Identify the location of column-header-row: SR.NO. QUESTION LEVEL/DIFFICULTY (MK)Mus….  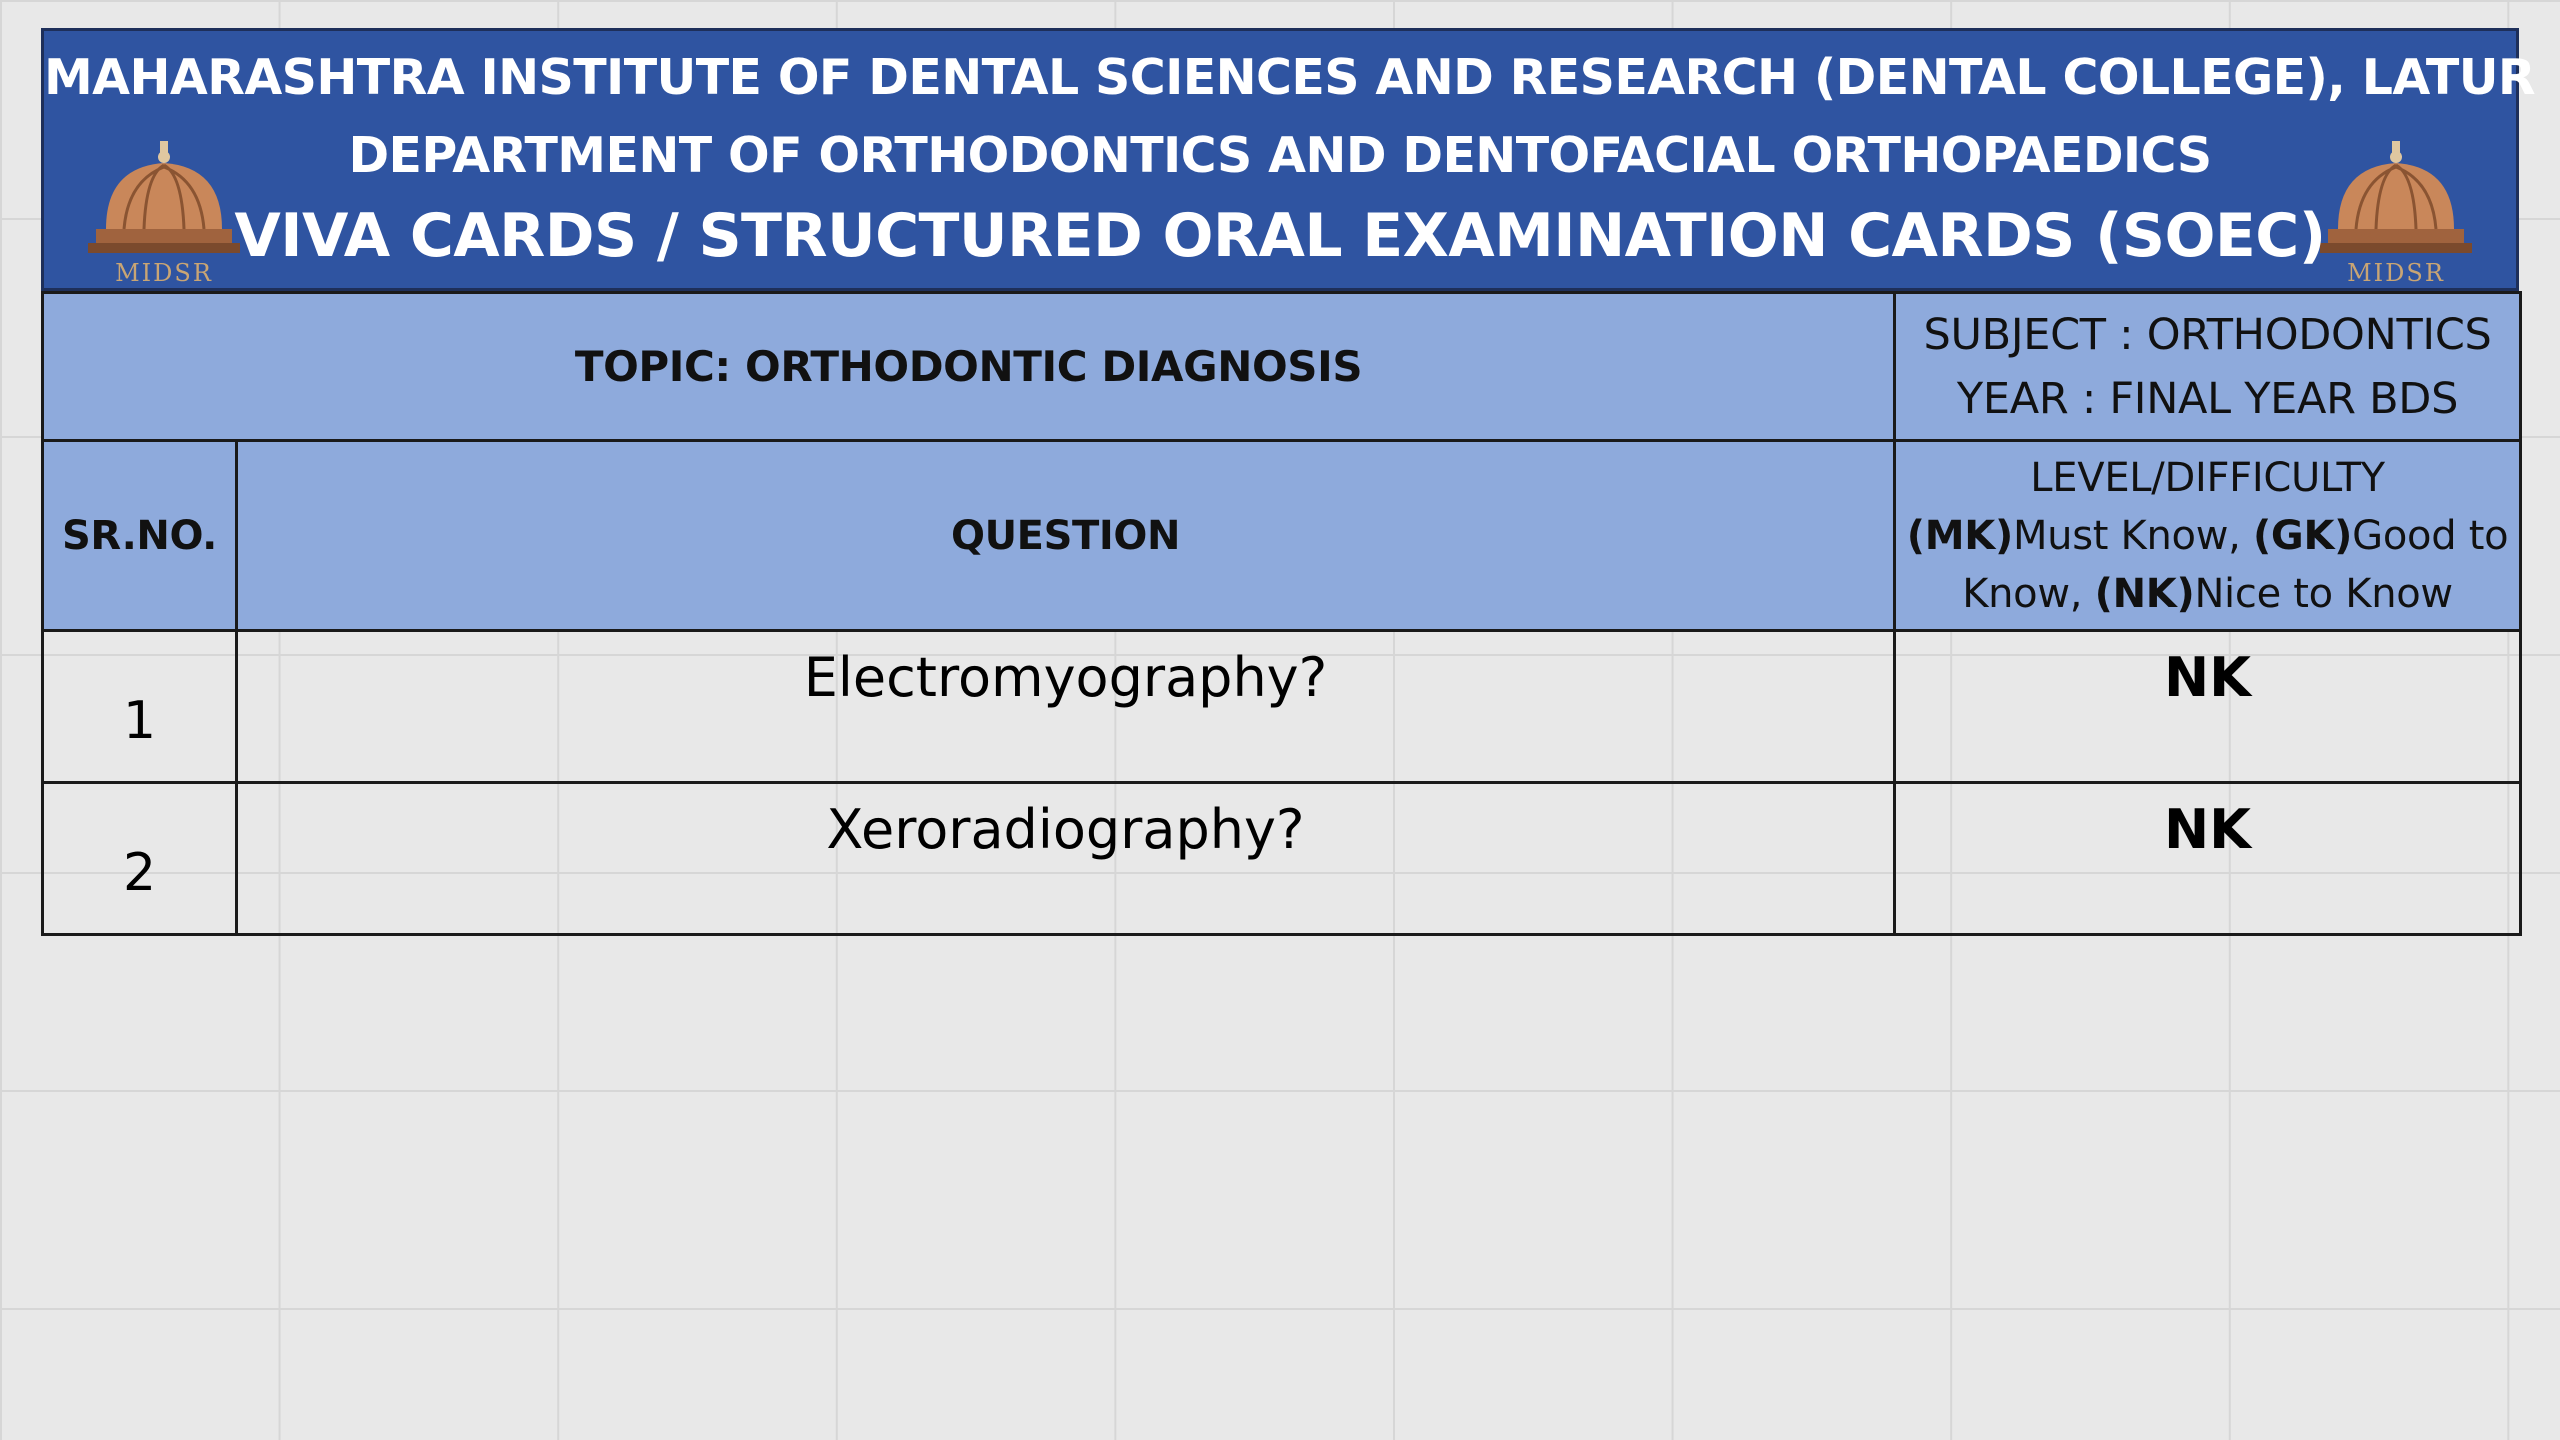
(1282, 535).